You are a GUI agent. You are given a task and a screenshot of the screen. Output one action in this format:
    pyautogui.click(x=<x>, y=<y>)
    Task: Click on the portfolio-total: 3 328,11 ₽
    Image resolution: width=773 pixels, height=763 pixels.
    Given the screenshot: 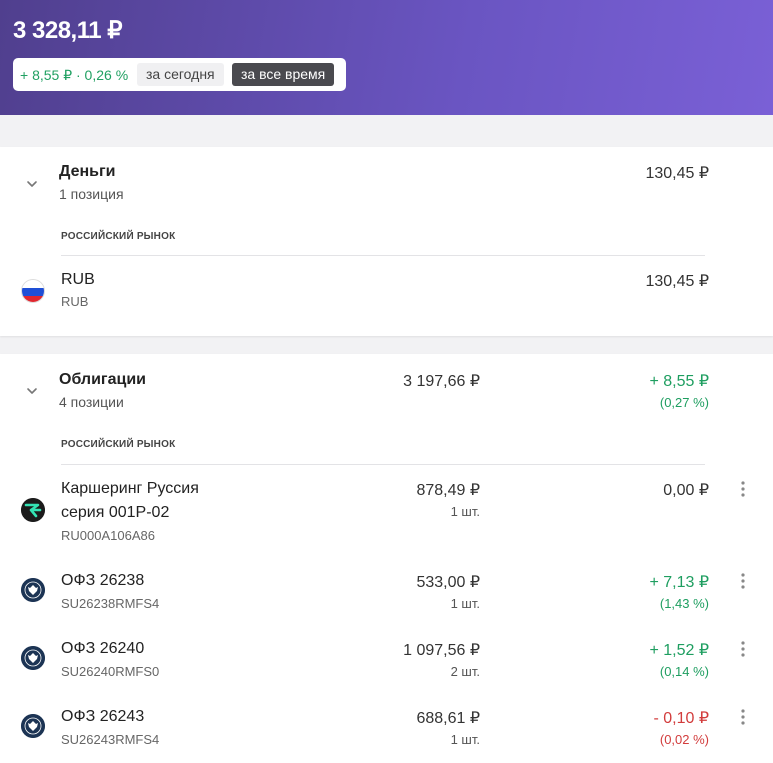 What is the action you would take?
    pyautogui.click(x=68, y=30)
    